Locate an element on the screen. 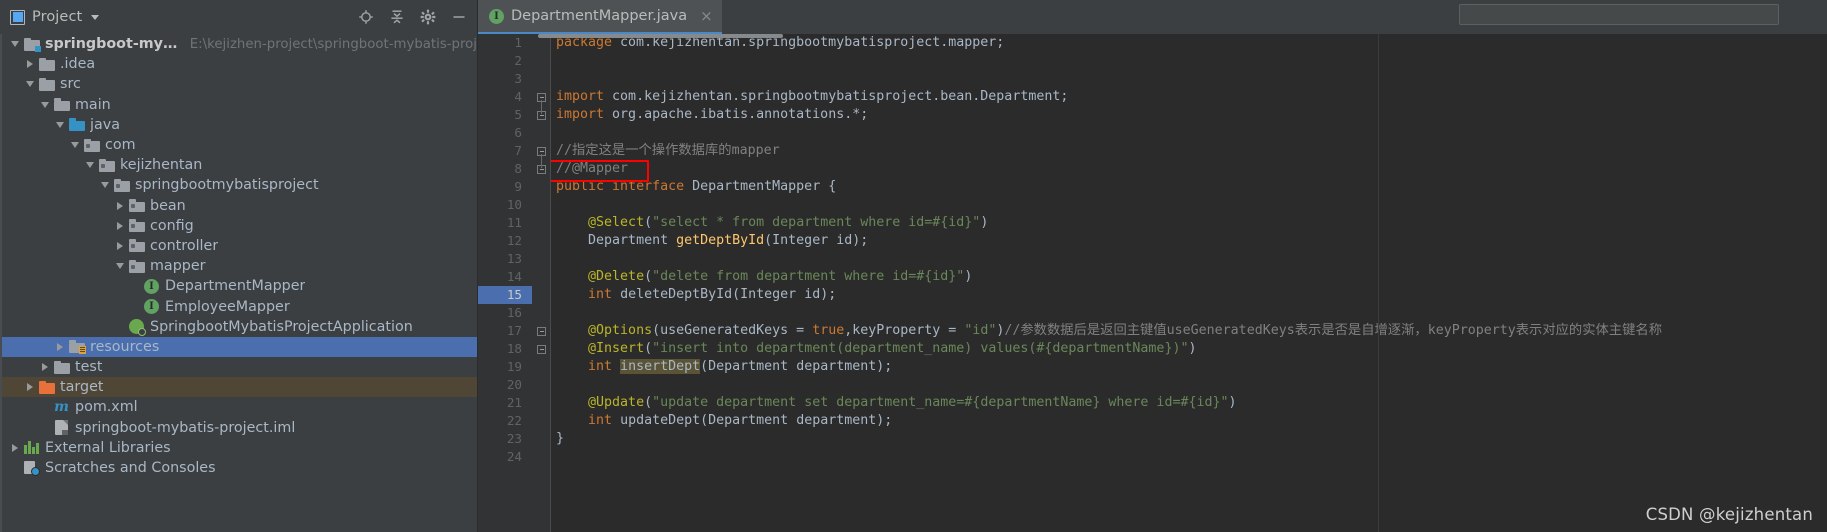  tree-item-mapper: mapper is located at coordinates (238, 266).